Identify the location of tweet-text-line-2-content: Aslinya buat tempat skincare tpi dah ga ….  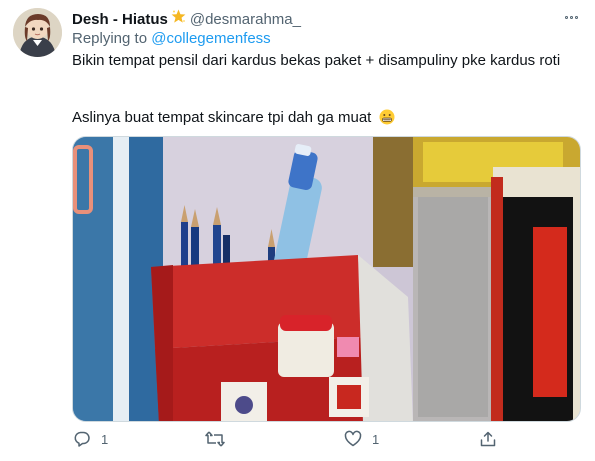
(222, 117).